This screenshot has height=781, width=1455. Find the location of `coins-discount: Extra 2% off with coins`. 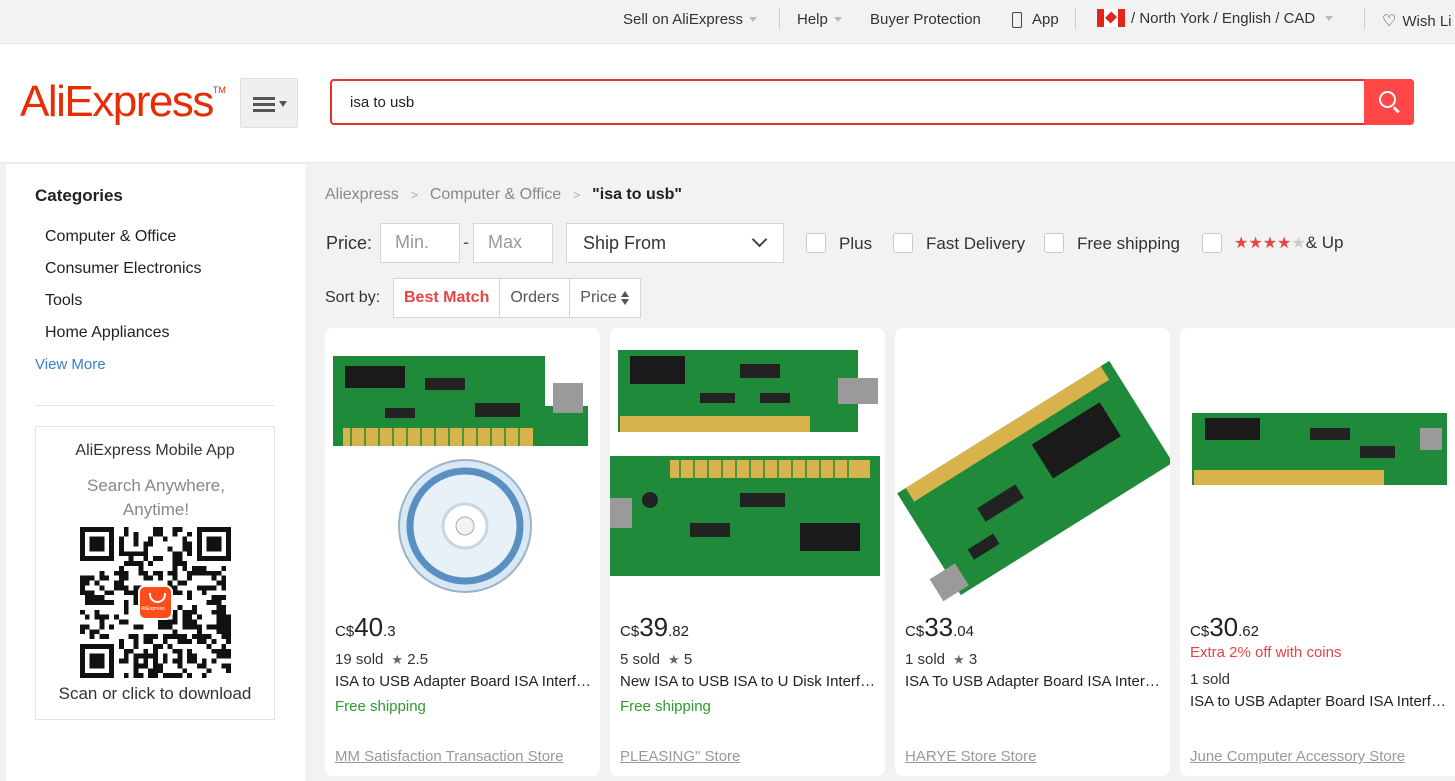

coins-discount: Extra 2% off with coins is located at coordinates (1266, 652).